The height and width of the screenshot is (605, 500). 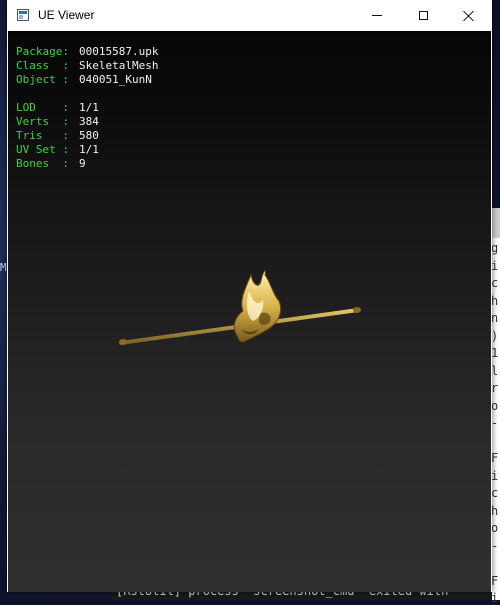 What do you see at coordinates (3, 267) in the screenshot?
I see `background-text: M` at bounding box center [3, 267].